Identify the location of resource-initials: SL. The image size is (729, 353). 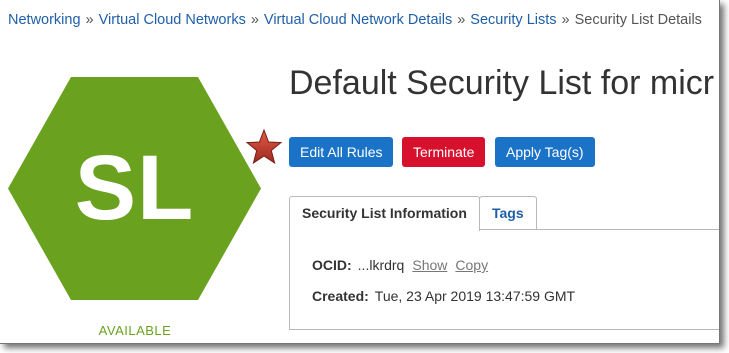
(134, 188).